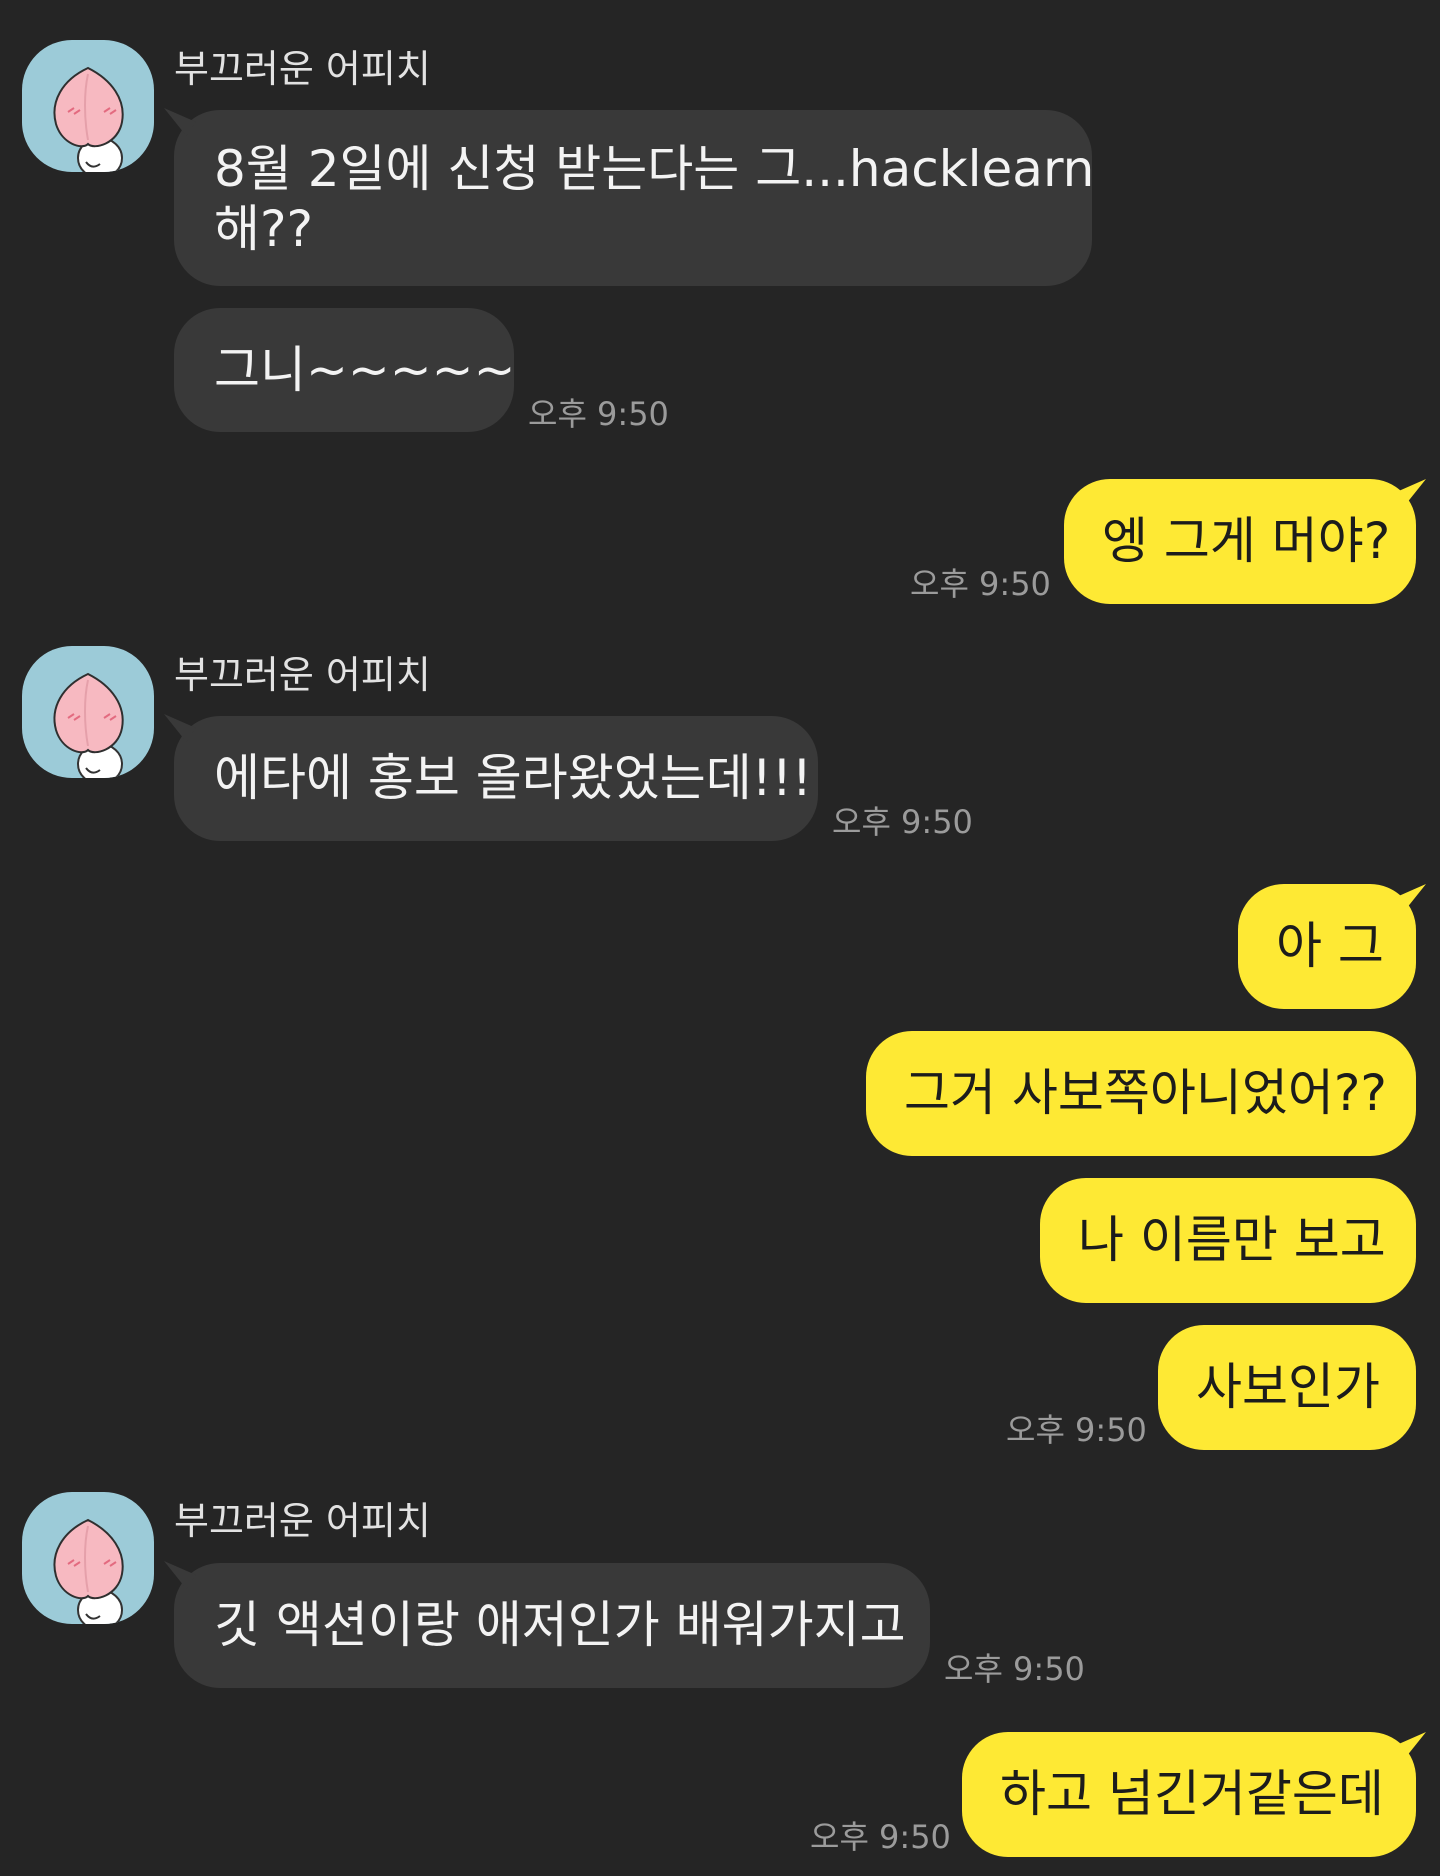 The image size is (1440, 1876). I want to click on message-text: 하고 넘긴거같은데, so click(1192, 1794).